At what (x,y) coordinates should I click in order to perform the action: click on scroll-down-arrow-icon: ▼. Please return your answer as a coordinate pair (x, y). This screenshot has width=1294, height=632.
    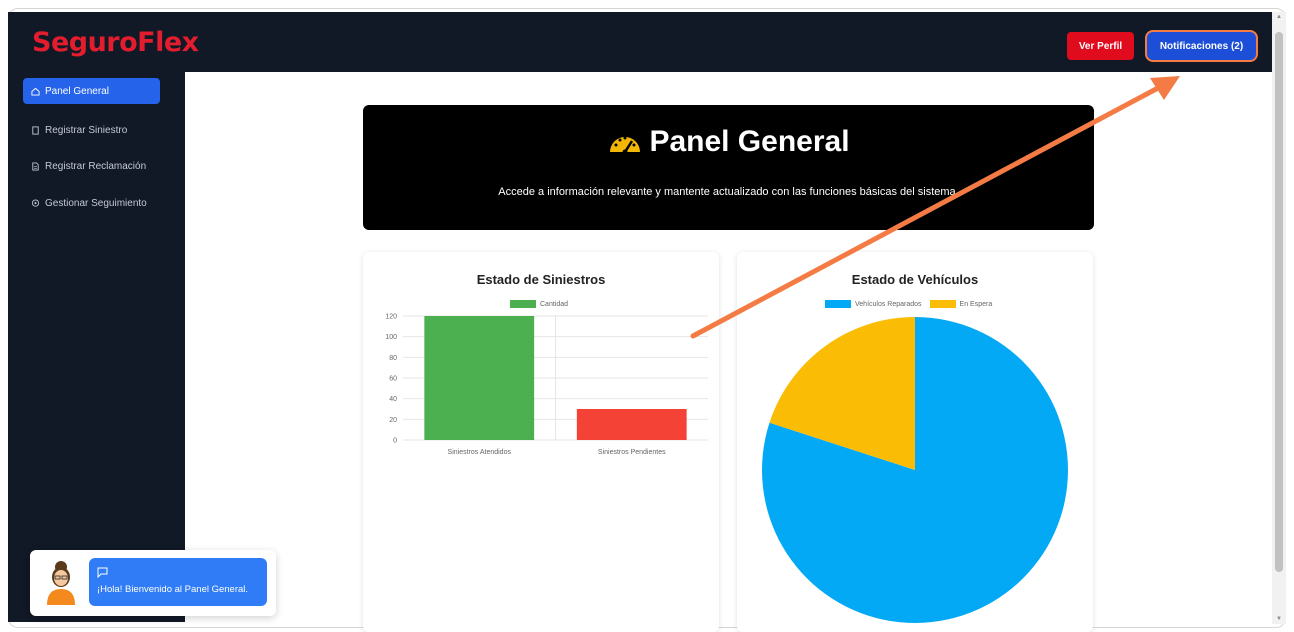
    Looking at the image, I should click on (1279, 619).